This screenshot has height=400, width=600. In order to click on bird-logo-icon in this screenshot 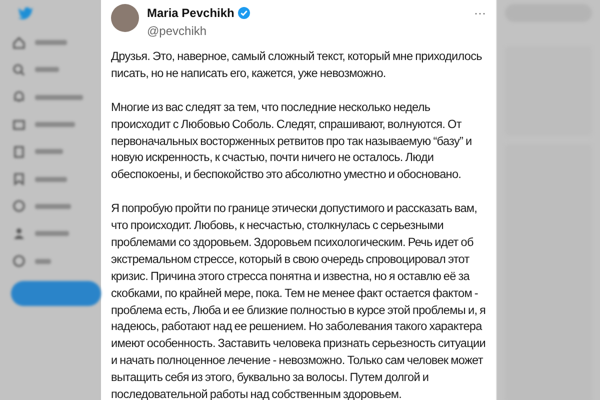, I will do `click(26, 13)`.